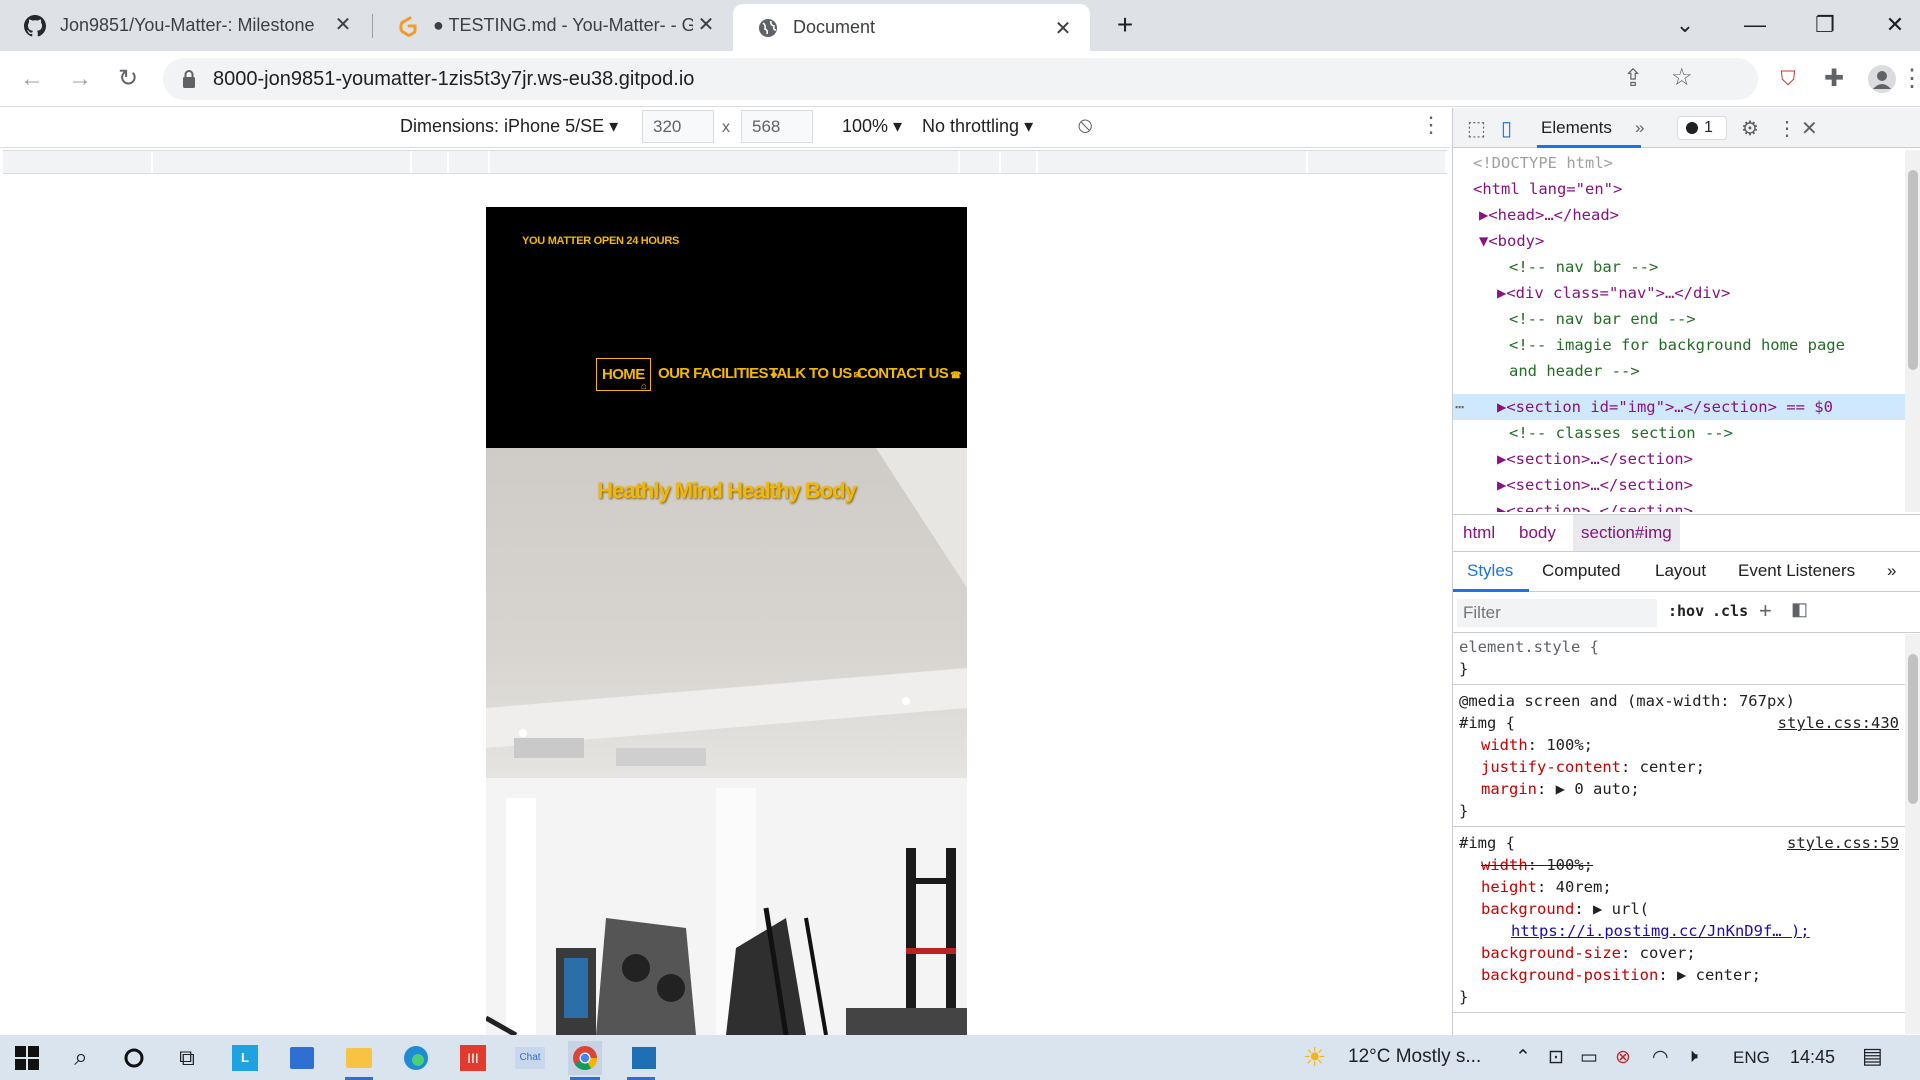 The image size is (1920, 1080). I want to click on dom-line: <!-- classes section -->, so click(1621, 433).